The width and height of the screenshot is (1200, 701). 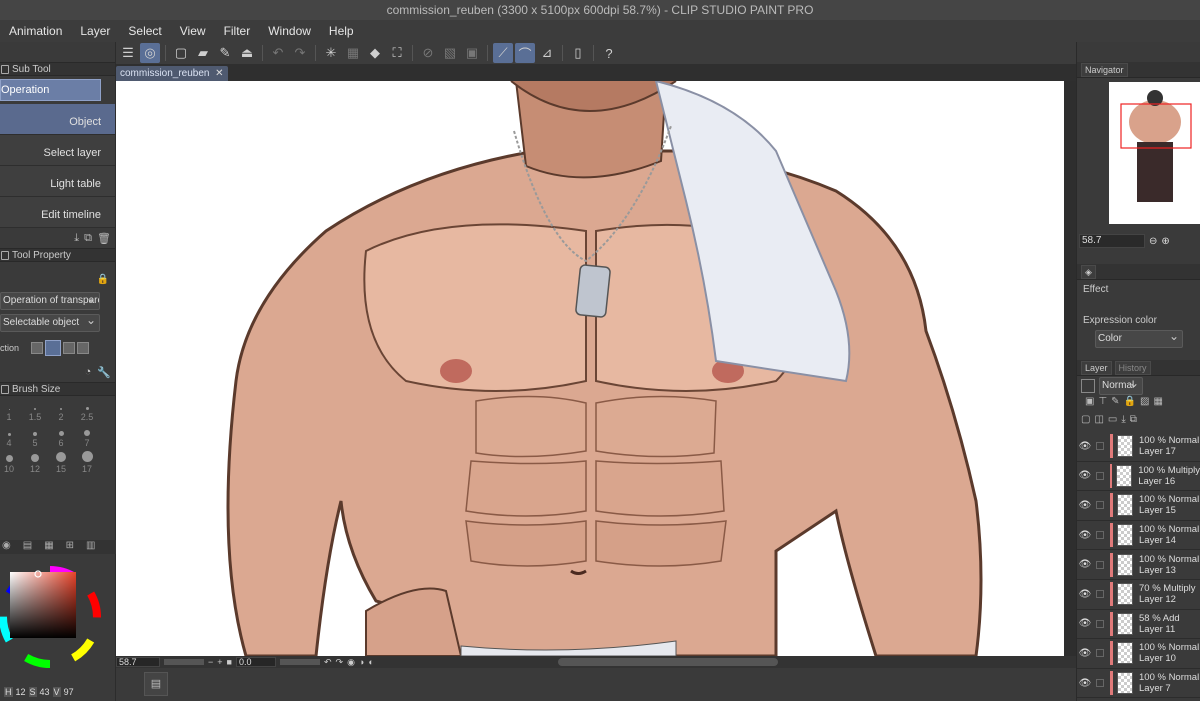 What do you see at coordinates (353, 53) in the screenshot?
I see `crop-icon: ▦` at bounding box center [353, 53].